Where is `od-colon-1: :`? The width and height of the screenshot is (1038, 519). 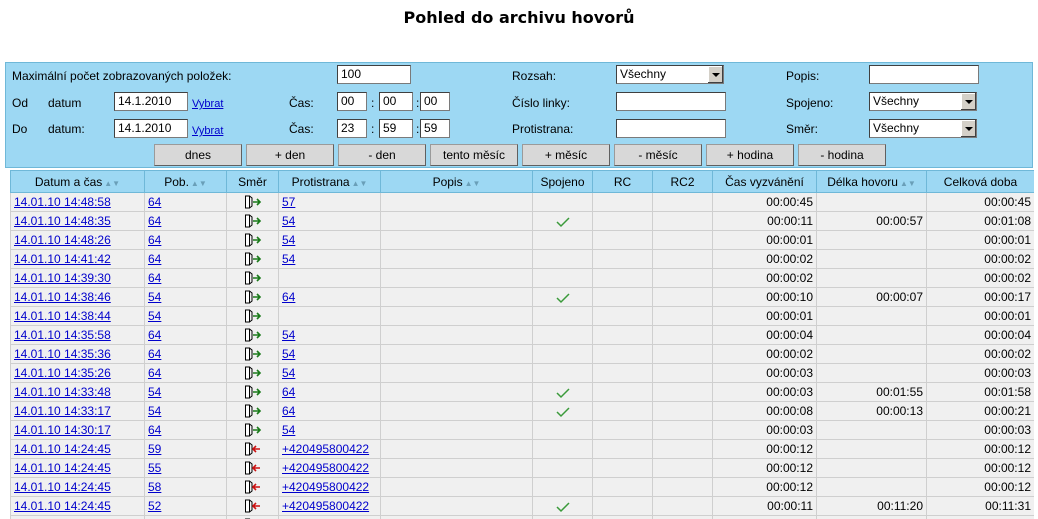
od-colon-1: : is located at coordinates (373, 103).